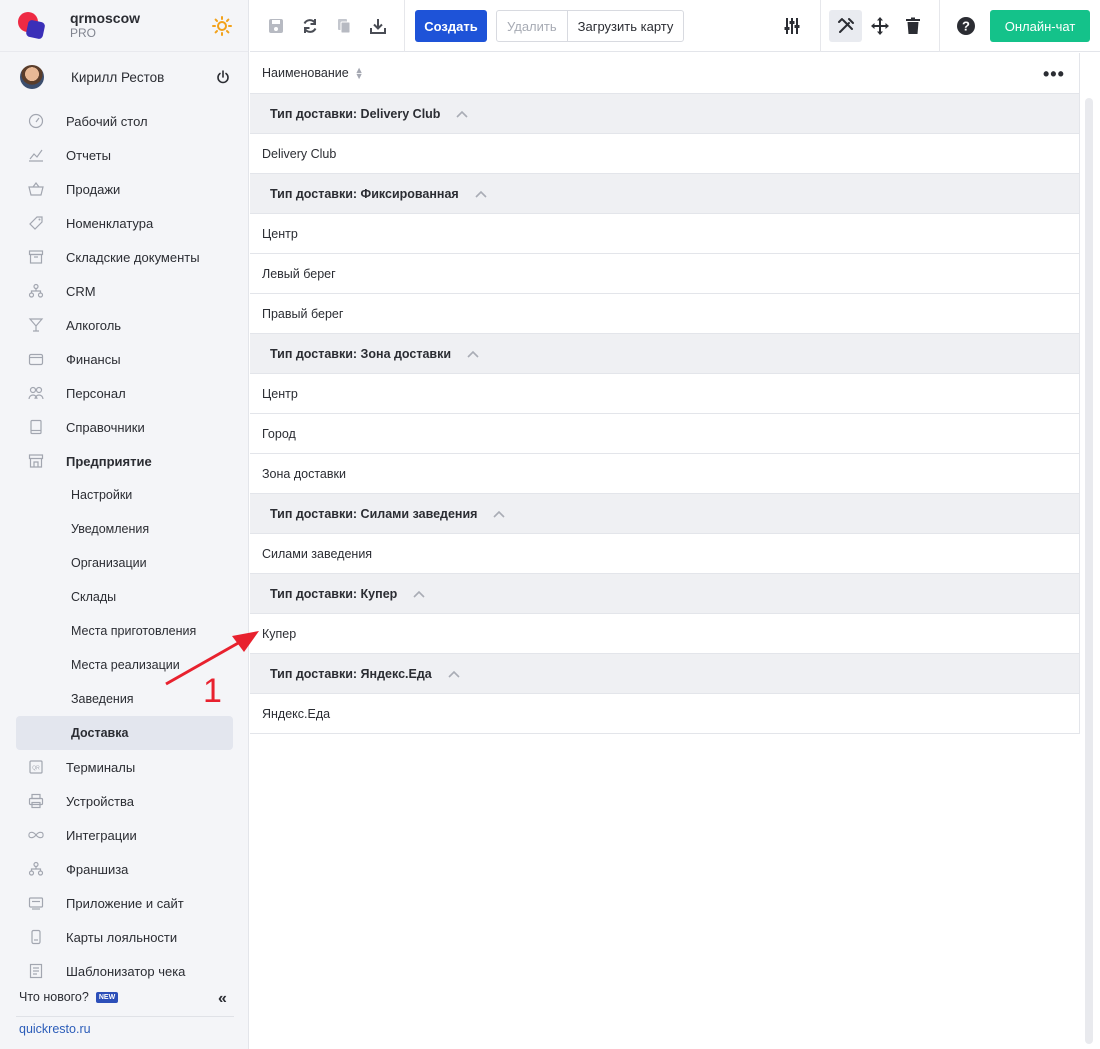  Describe the element at coordinates (124, 733) in the screenshot. I see `sidebar-subitem-7: Доставка` at that location.